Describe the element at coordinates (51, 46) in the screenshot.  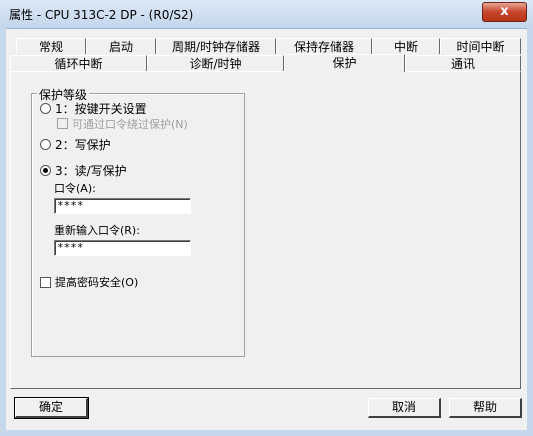
I see `tab-general: 常规` at that location.